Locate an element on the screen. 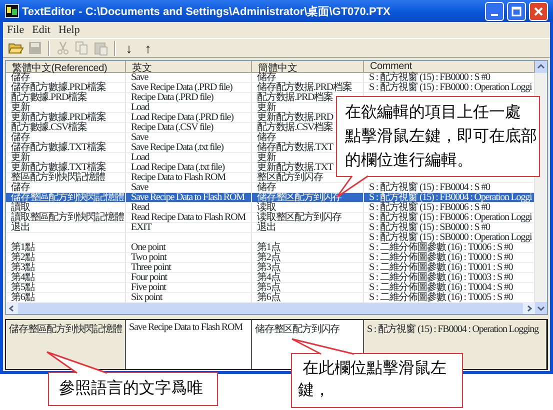 This screenshot has height=410, width=553. window-title: TextEditor - C:\Documents and Settings\Administrator\桌面\GT070.PTX is located at coordinates (206, 11).